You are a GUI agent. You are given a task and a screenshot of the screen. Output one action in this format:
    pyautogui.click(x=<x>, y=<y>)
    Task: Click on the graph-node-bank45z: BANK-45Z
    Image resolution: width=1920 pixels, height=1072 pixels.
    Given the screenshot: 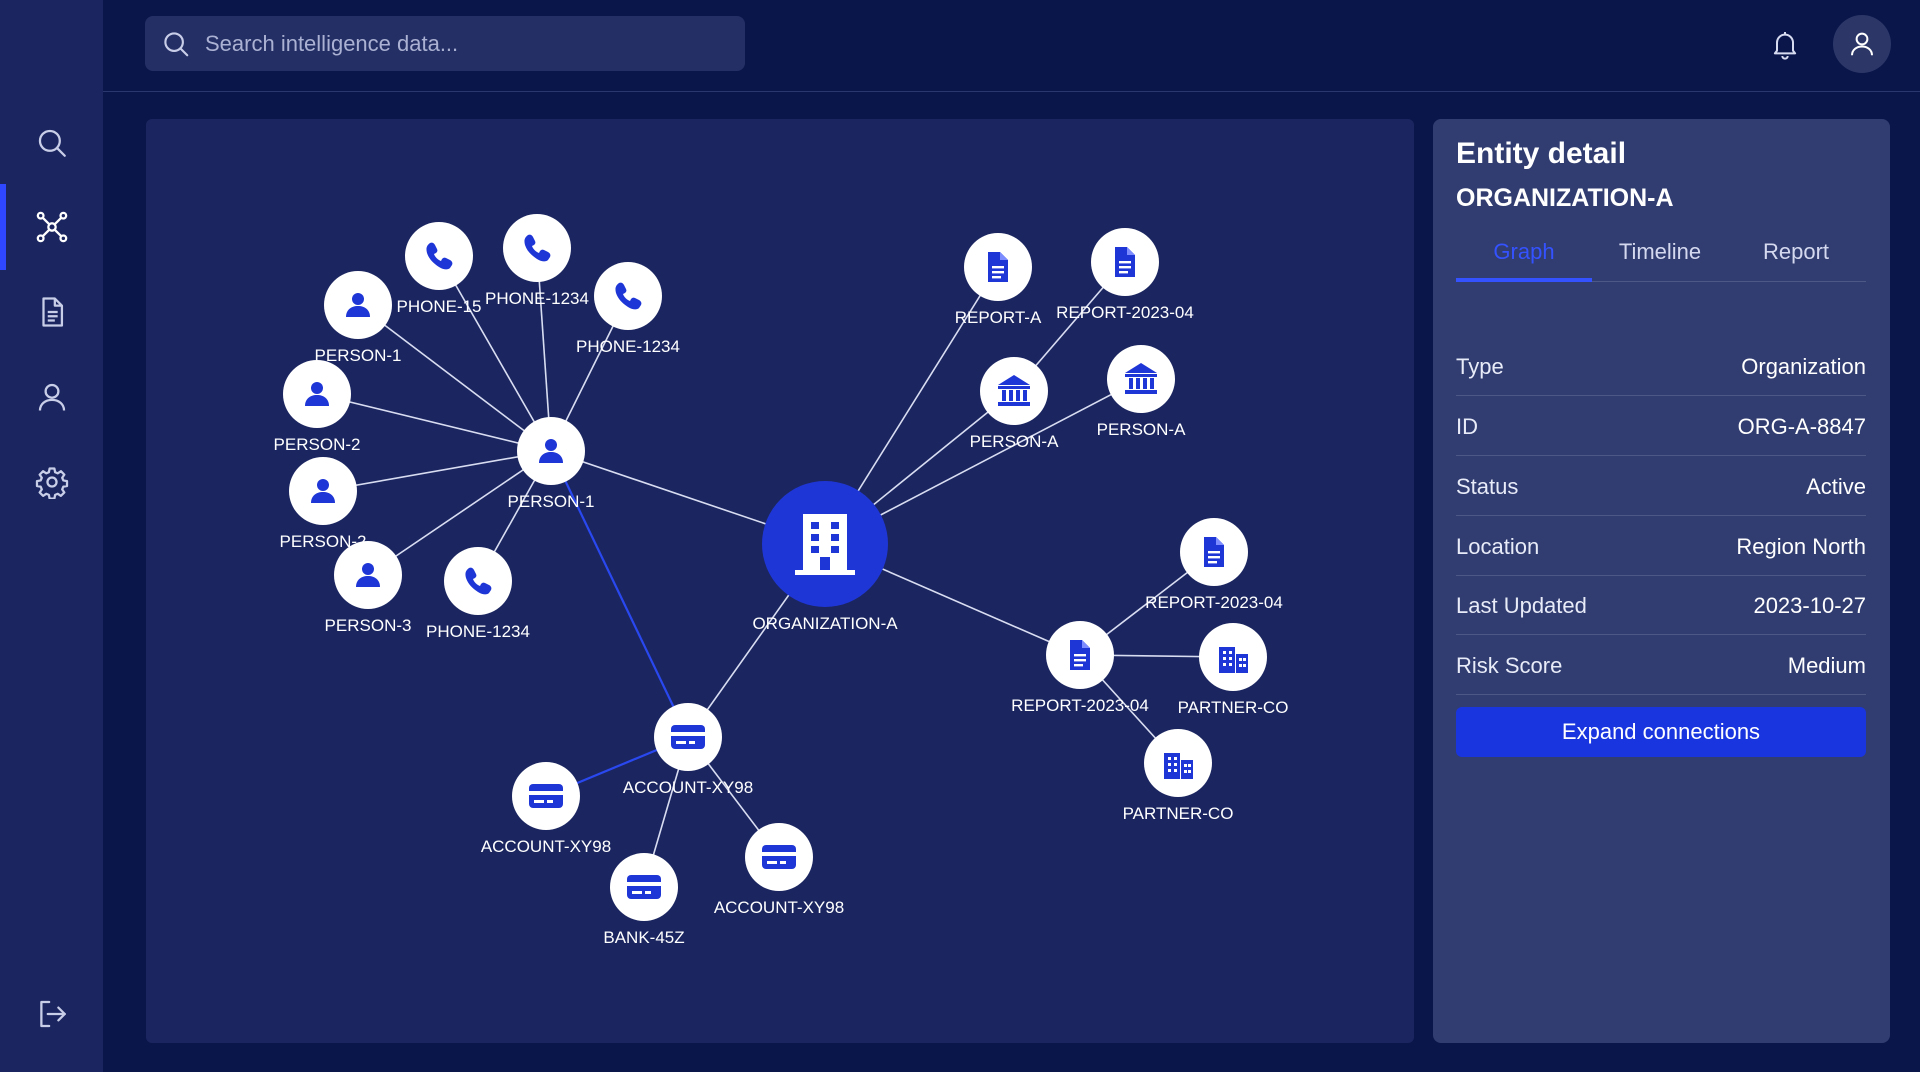 What is the action you would take?
    pyautogui.click(x=644, y=900)
    